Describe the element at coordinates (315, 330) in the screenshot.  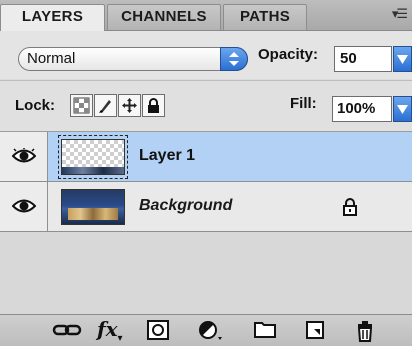
I see `new-layer-icon` at that location.